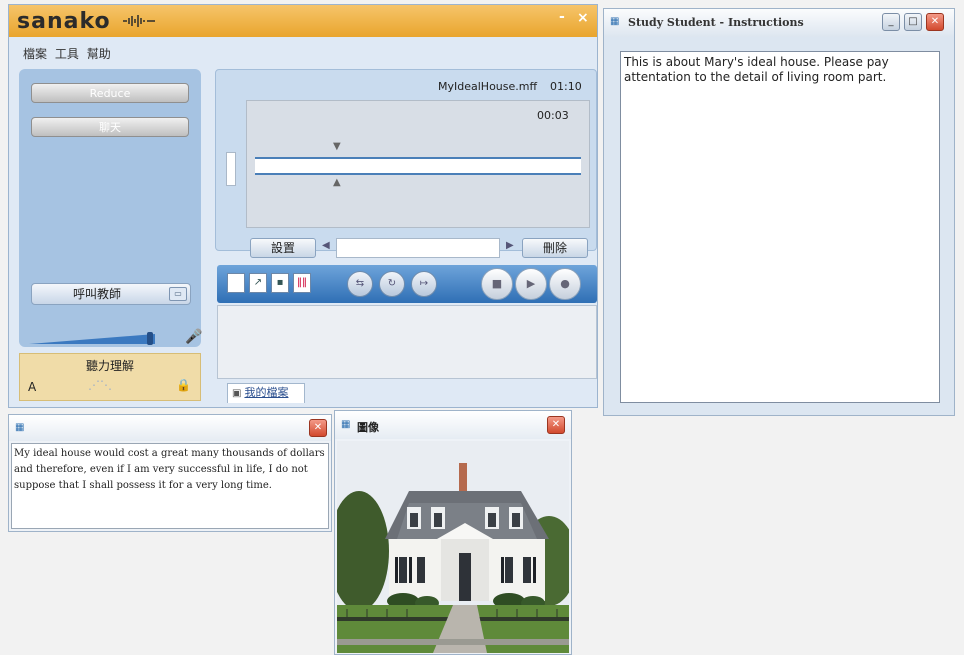 This screenshot has width=964, height=655. I want to click on chat-button: 聊天, so click(110, 127).